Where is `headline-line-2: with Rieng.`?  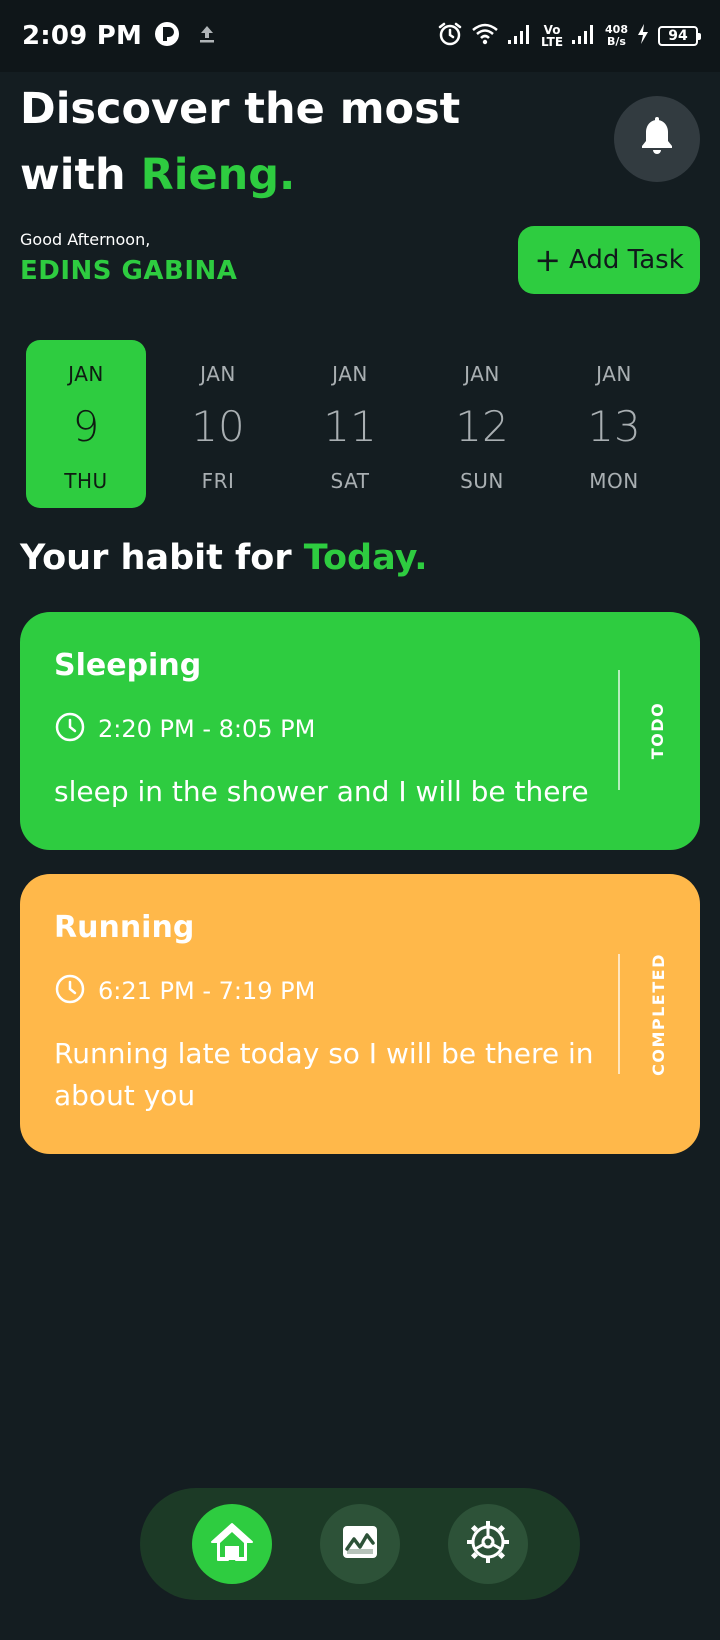
headline-line-2: with Rieng. is located at coordinates (158, 175).